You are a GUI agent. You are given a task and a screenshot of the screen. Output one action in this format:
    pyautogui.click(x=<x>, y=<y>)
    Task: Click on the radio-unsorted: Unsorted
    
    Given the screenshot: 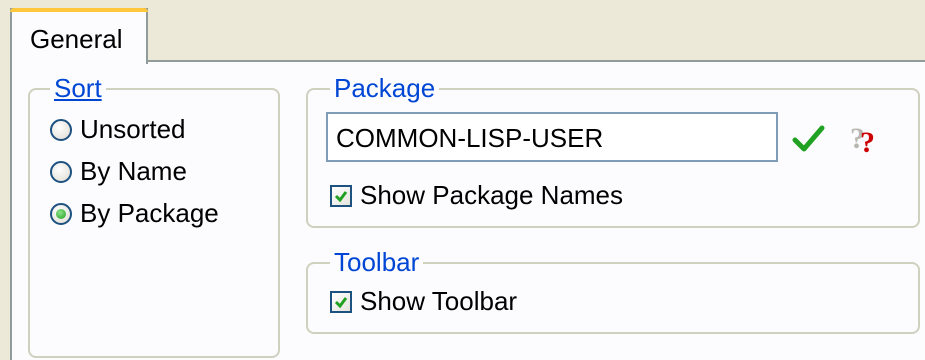 What is the action you would take?
    pyautogui.click(x=118, y=129)
    